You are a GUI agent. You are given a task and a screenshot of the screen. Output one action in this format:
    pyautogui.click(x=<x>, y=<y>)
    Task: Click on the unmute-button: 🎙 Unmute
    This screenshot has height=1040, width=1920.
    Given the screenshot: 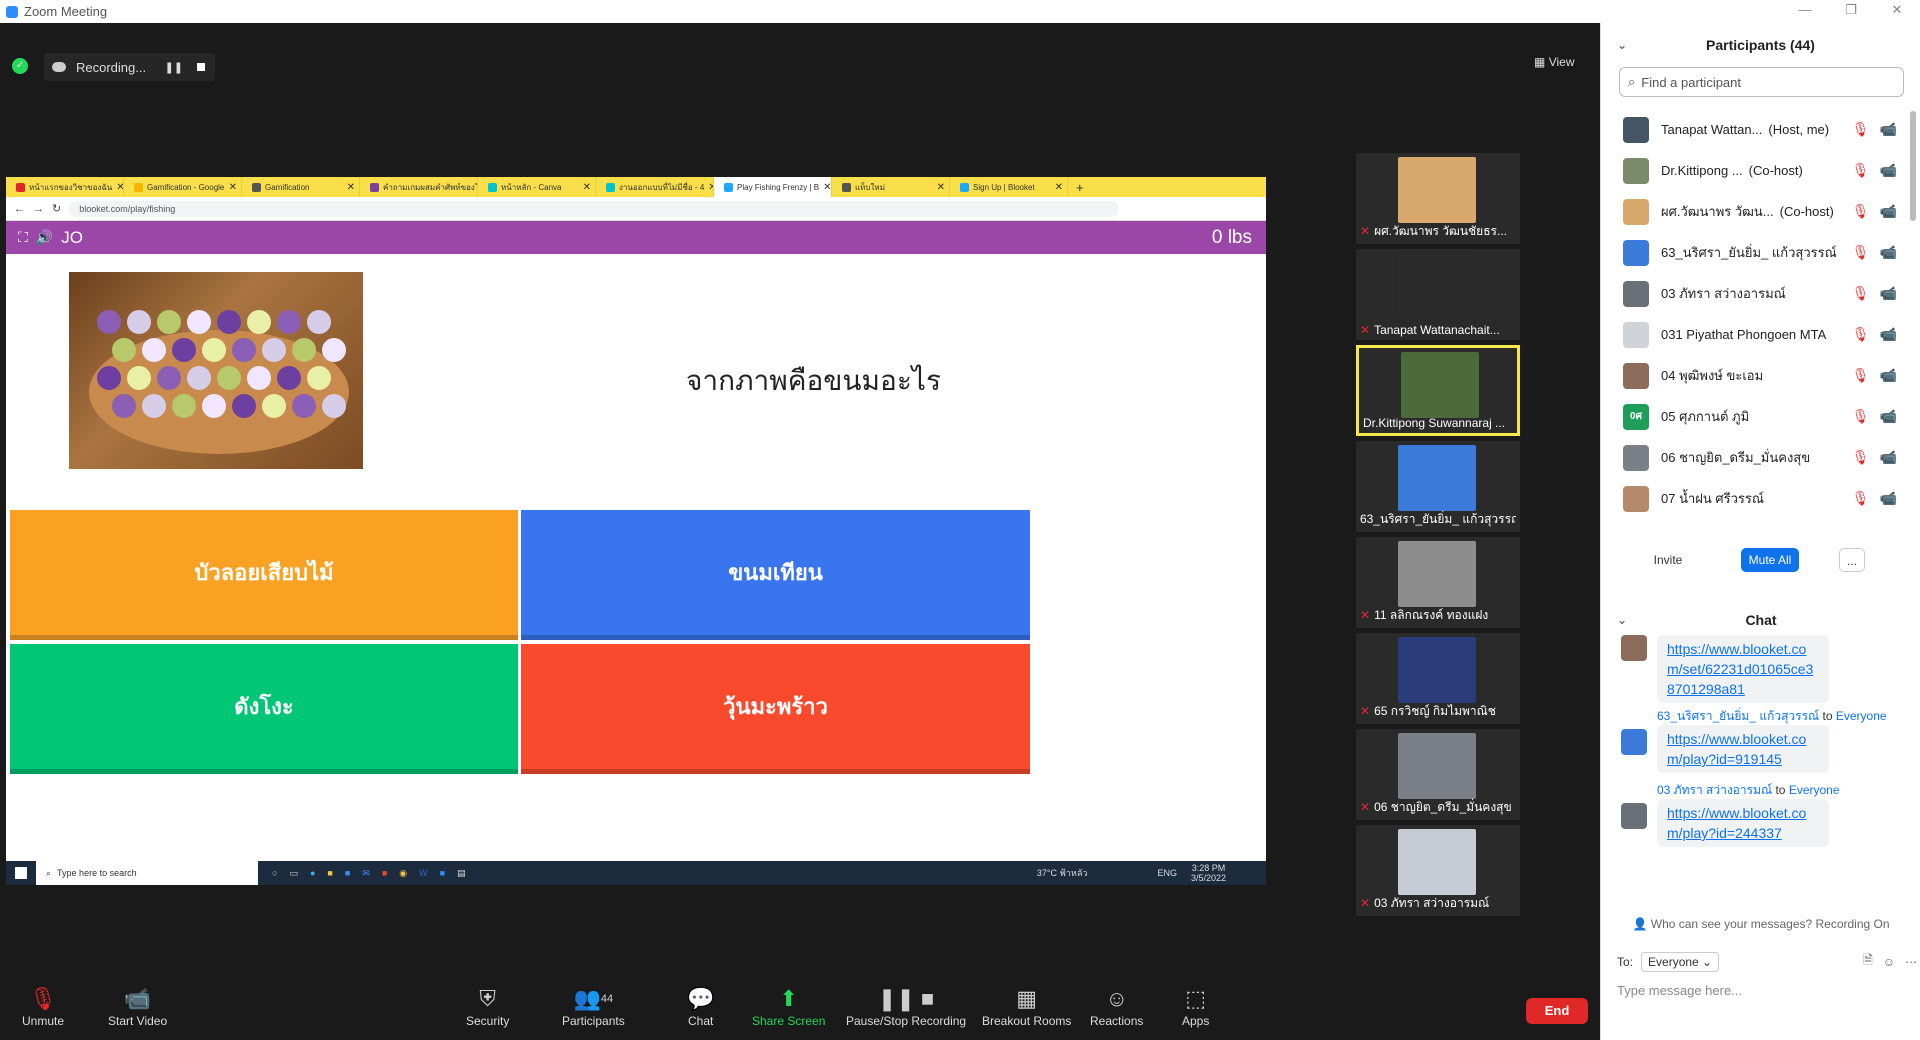 What is the action you would take?
    pyautogui.click(x=43, y=1007)
    